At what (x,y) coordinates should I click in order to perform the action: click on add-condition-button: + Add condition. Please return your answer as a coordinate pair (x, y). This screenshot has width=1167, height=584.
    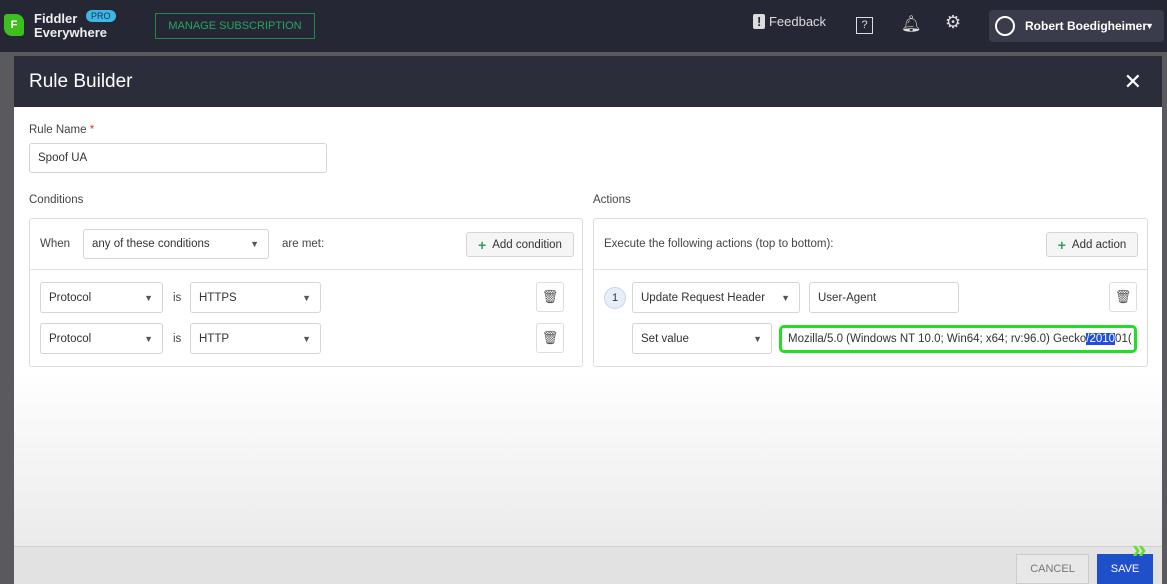
    Looking at the image, I should click on (520, 244).